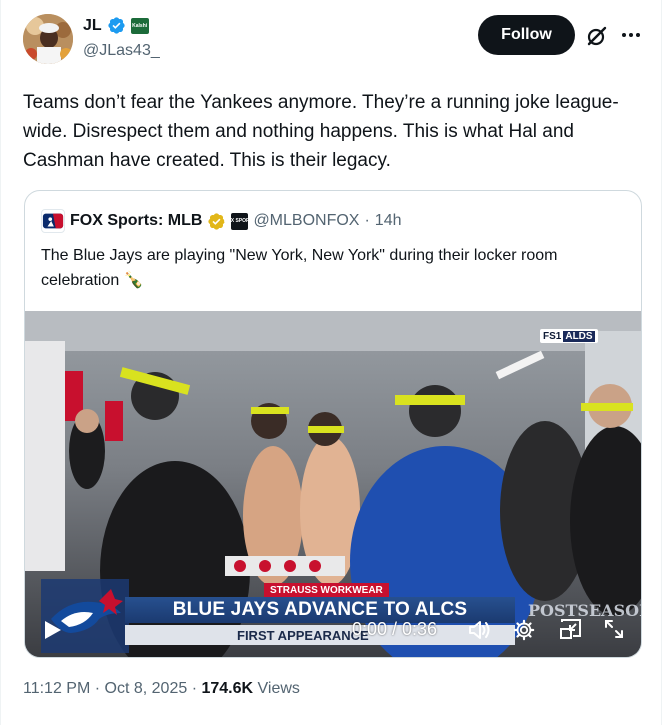 The height and width of the screenshot is (725, 662). Describe the element at coordinates (631, 35) in the screenshot. I see `more-icon` at that location.